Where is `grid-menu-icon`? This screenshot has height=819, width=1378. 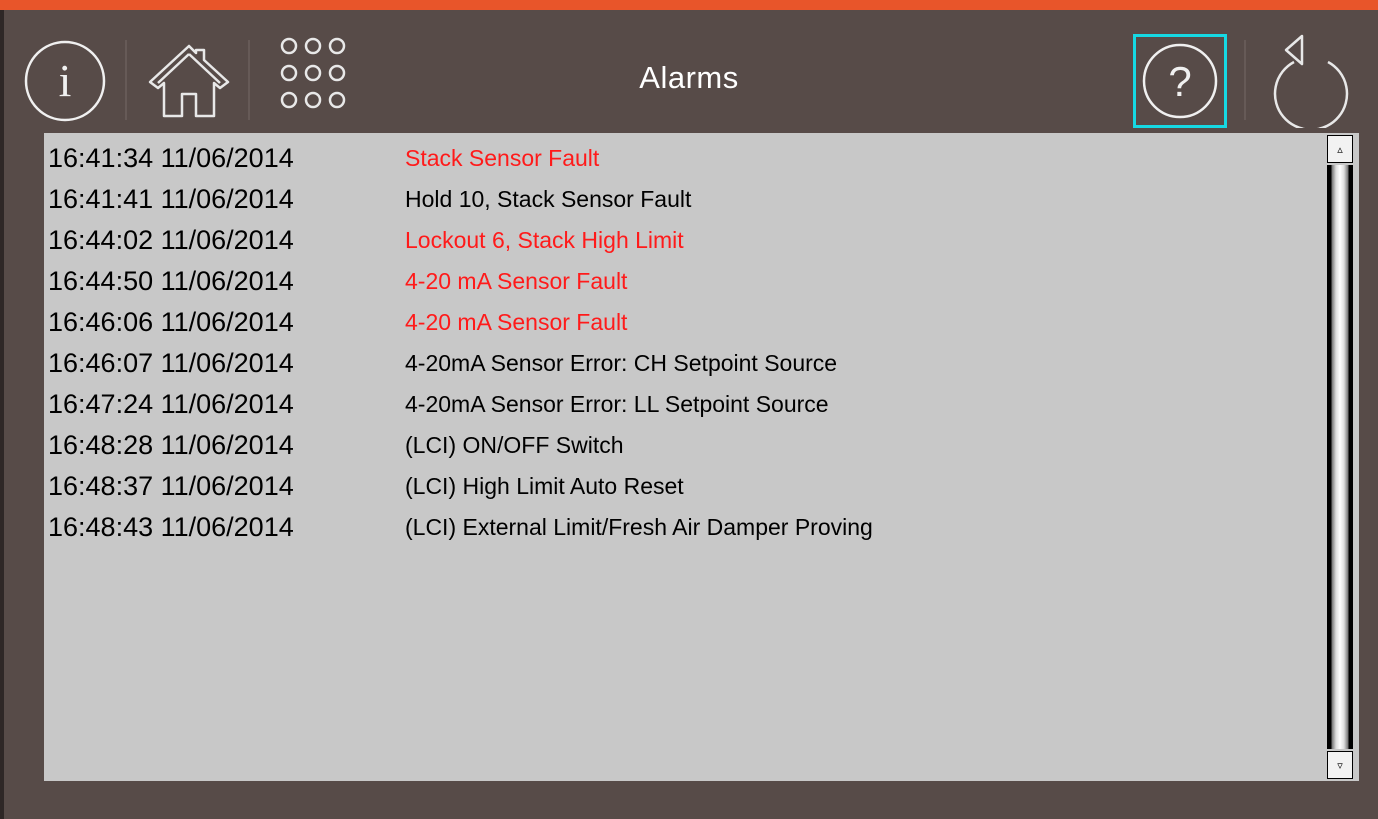 grid-menu-icon is located at coordinates (316, 74).